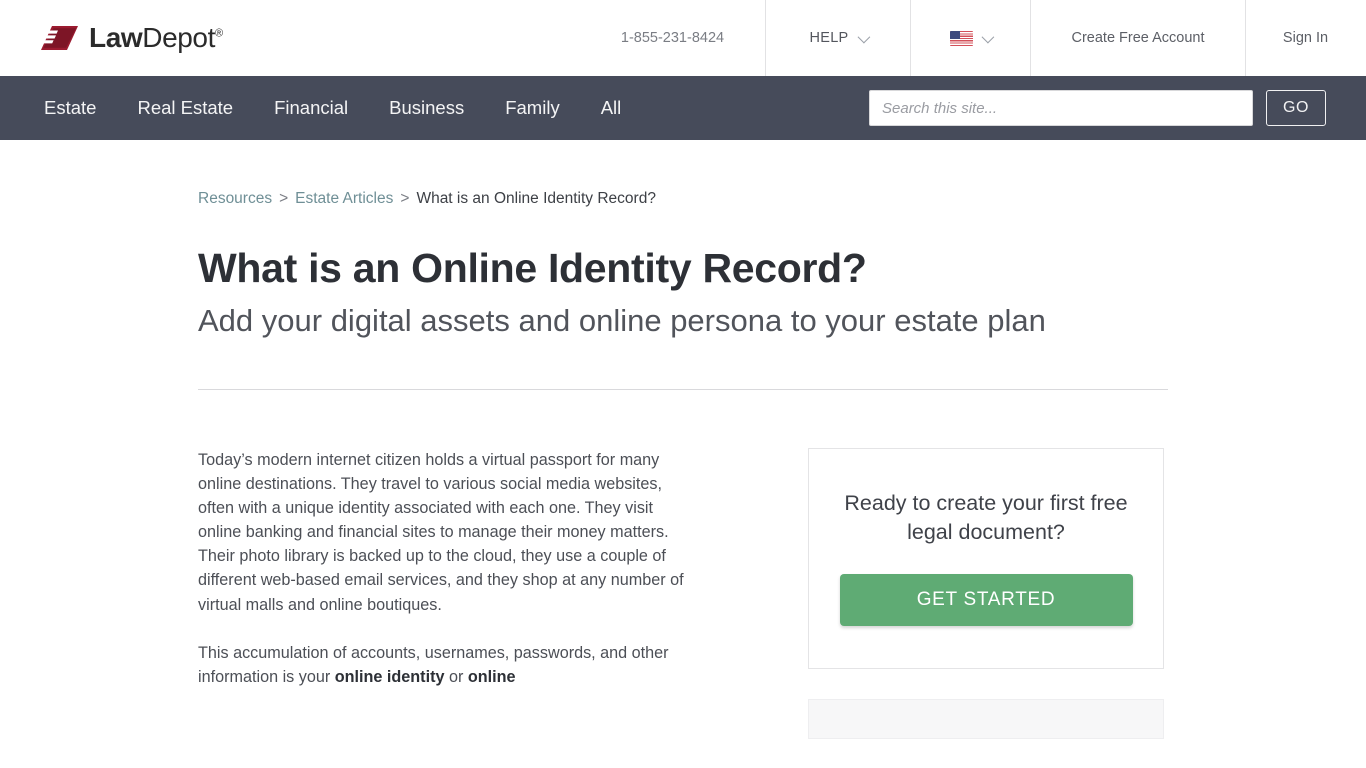 This screenshot has width=1366, height=768. I want to click on us-flag-icon, so click(961, 38).